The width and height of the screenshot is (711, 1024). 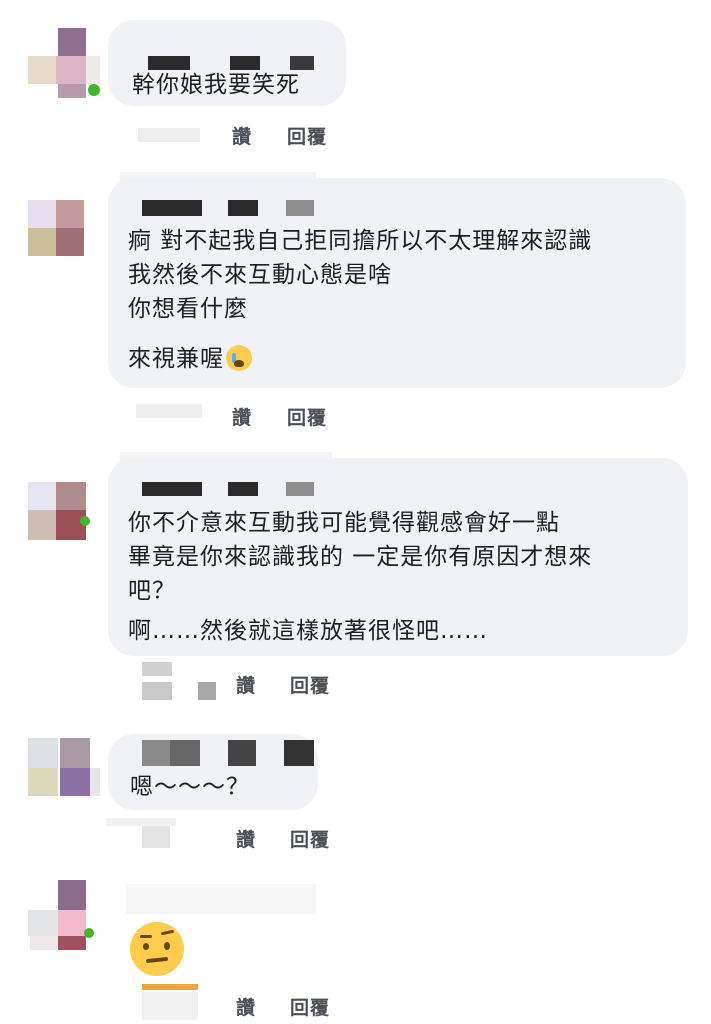 I want to click on face-with-raised-eyebrow-icon, so click(x=157, y=949).